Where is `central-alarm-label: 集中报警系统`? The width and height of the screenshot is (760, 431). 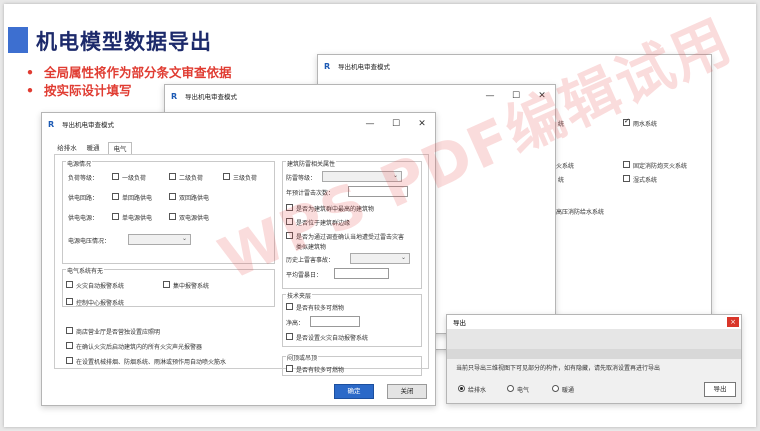
central-alarm-label: 集中报警系统 is located at coordinates (191, 286).